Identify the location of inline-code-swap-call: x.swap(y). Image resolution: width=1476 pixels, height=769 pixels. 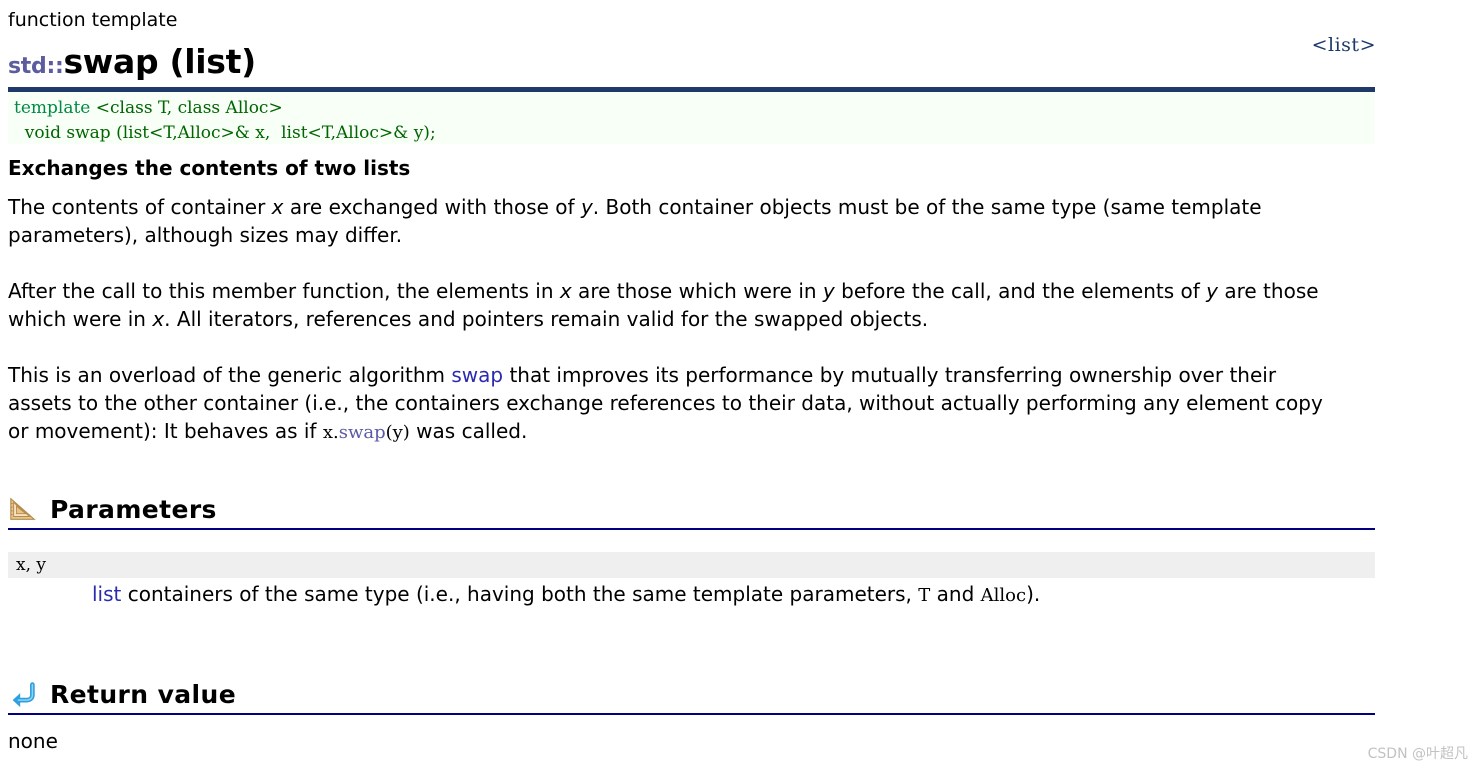
(366, 432).